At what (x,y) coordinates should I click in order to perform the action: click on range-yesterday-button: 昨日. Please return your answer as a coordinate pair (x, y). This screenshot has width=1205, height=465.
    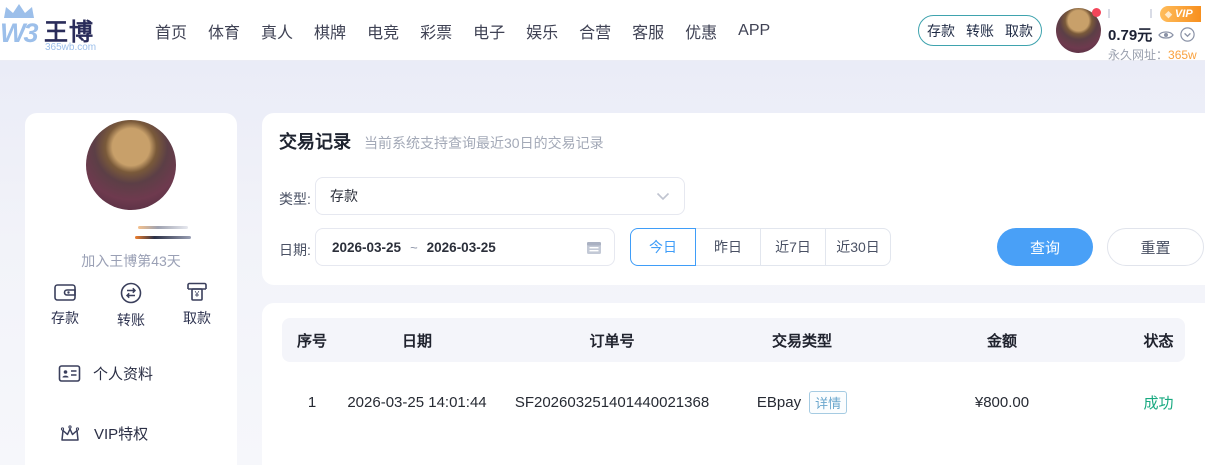
    Looking at the image, I should click on (728, 247).